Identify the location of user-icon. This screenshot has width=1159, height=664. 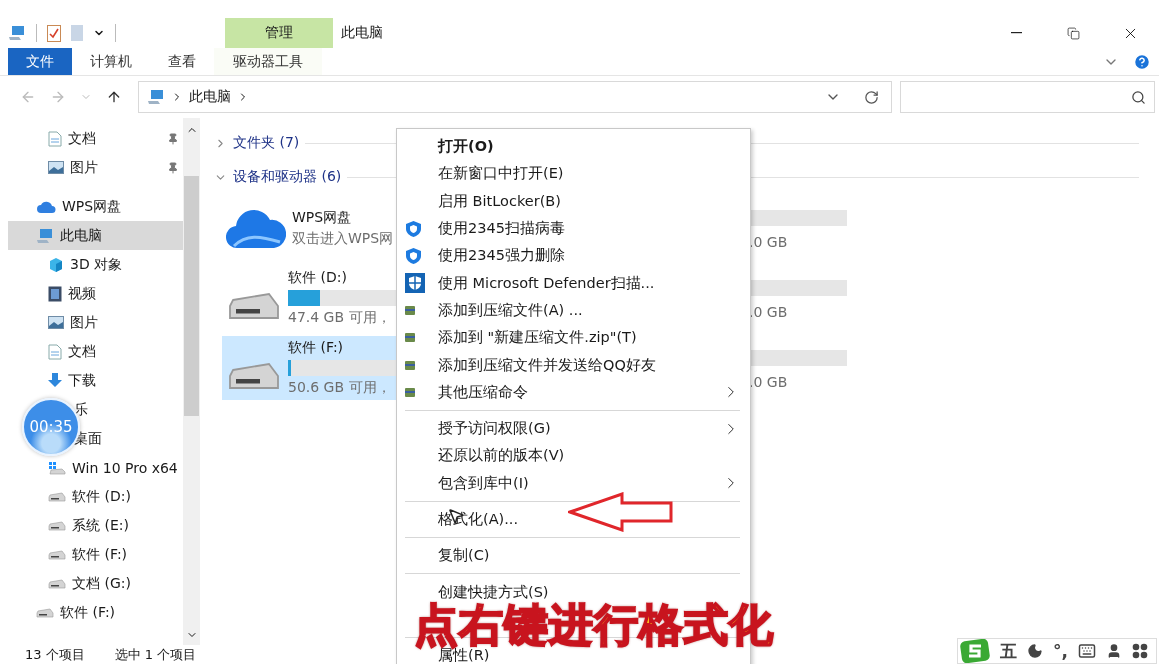
(1114, 651).